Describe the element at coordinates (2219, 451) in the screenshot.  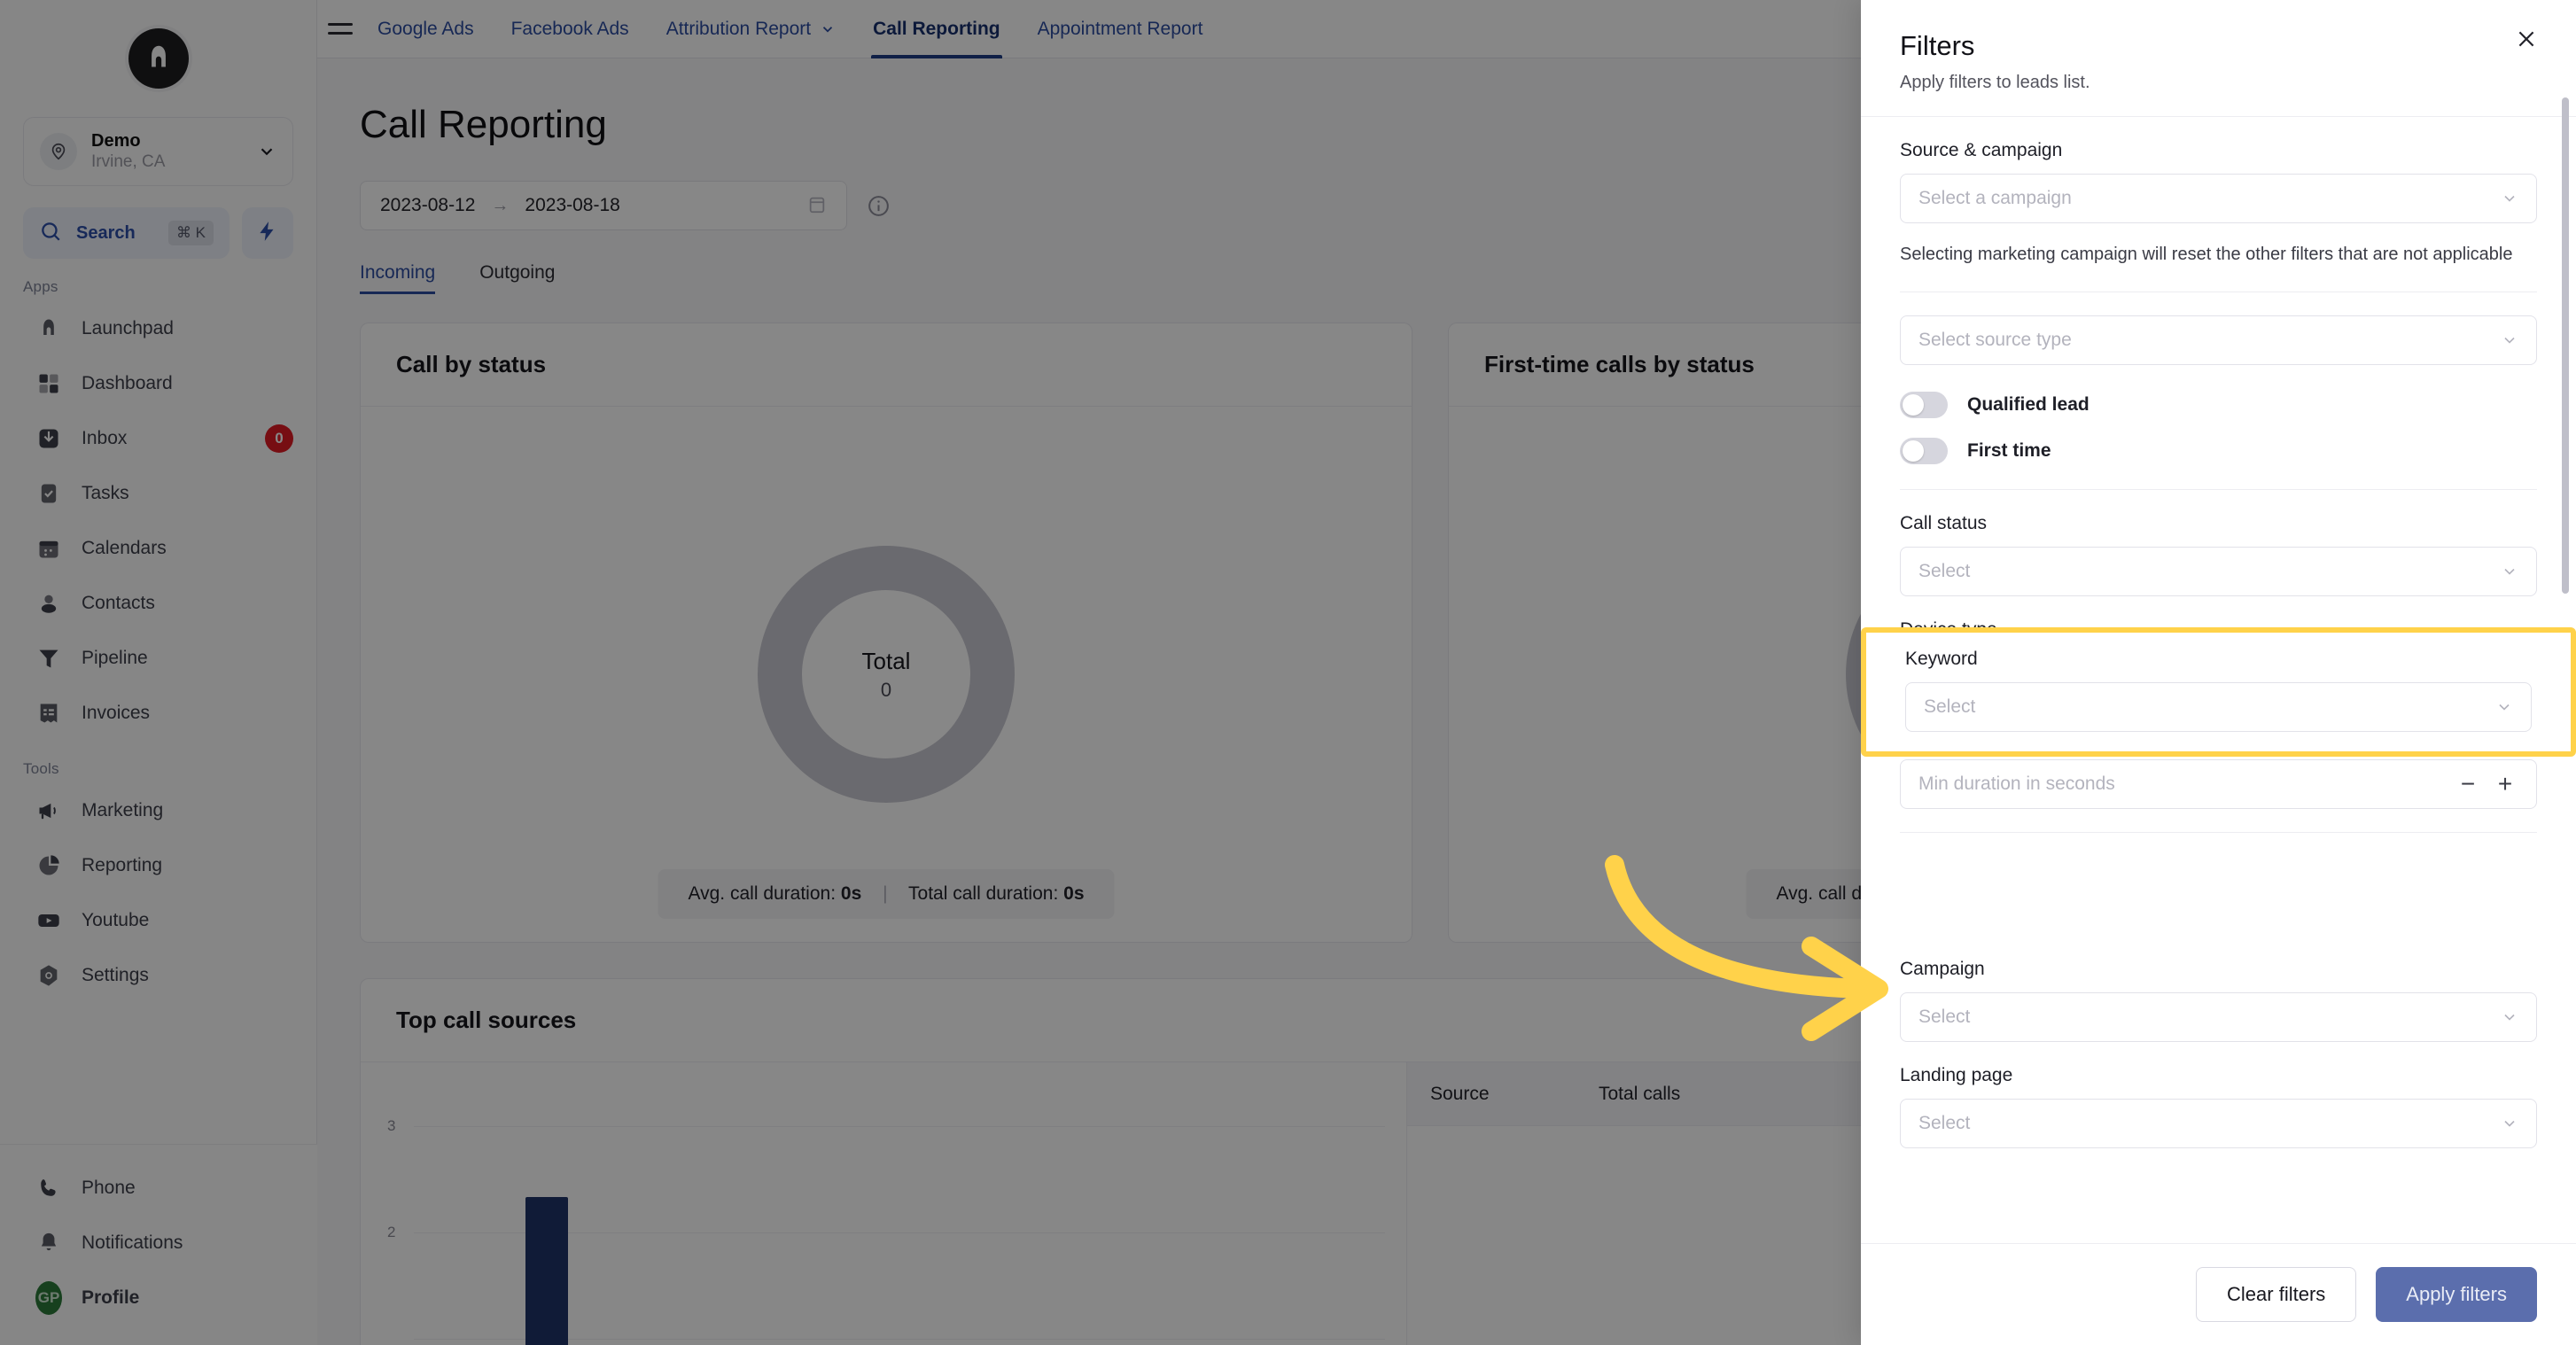
I see `toggle-first-time: First time` at that location.